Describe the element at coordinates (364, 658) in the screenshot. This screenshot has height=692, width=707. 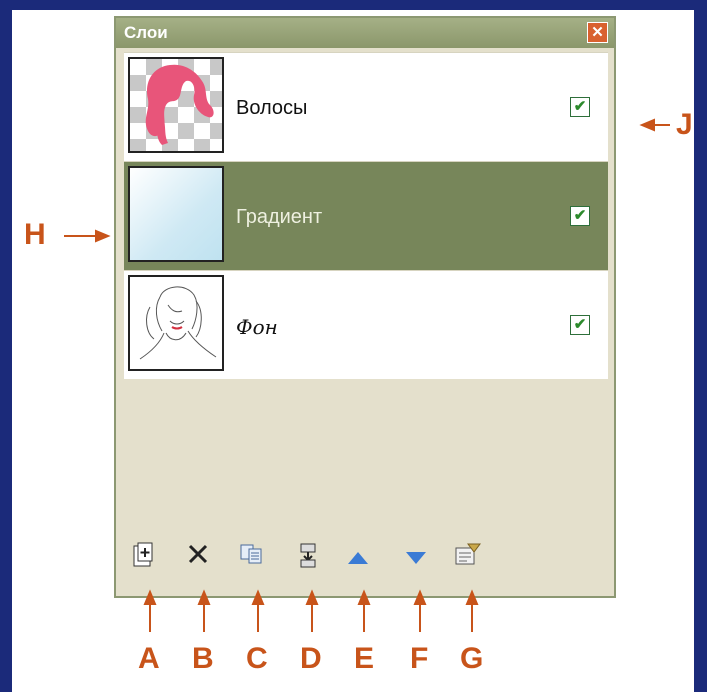
I see `callout-letter-e: E` at that location.